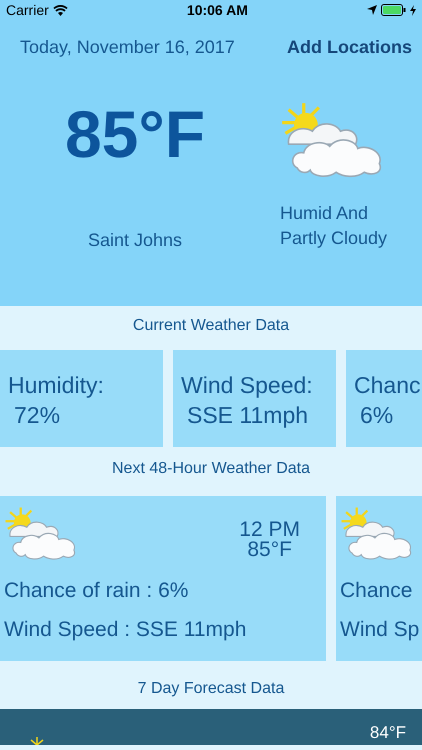 Image resolution: width=422 pixels, height=750 pixels. What do you see at coordinates (56, 385) in the screenshot?
I see `card-label: Humidity:` at bounding box center [56, 385].